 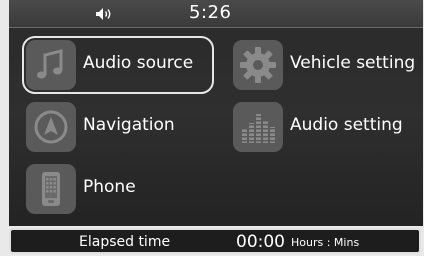 I want to click on menu-item-navigation: Navigation, so click(x=118, y=127).